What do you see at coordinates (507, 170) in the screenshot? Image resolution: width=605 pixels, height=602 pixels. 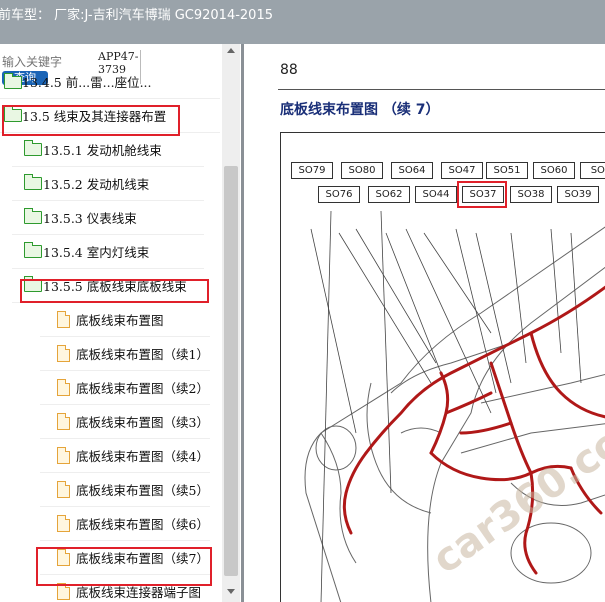 I see `connector-tag: SO51` at bounding box center [507, 170].